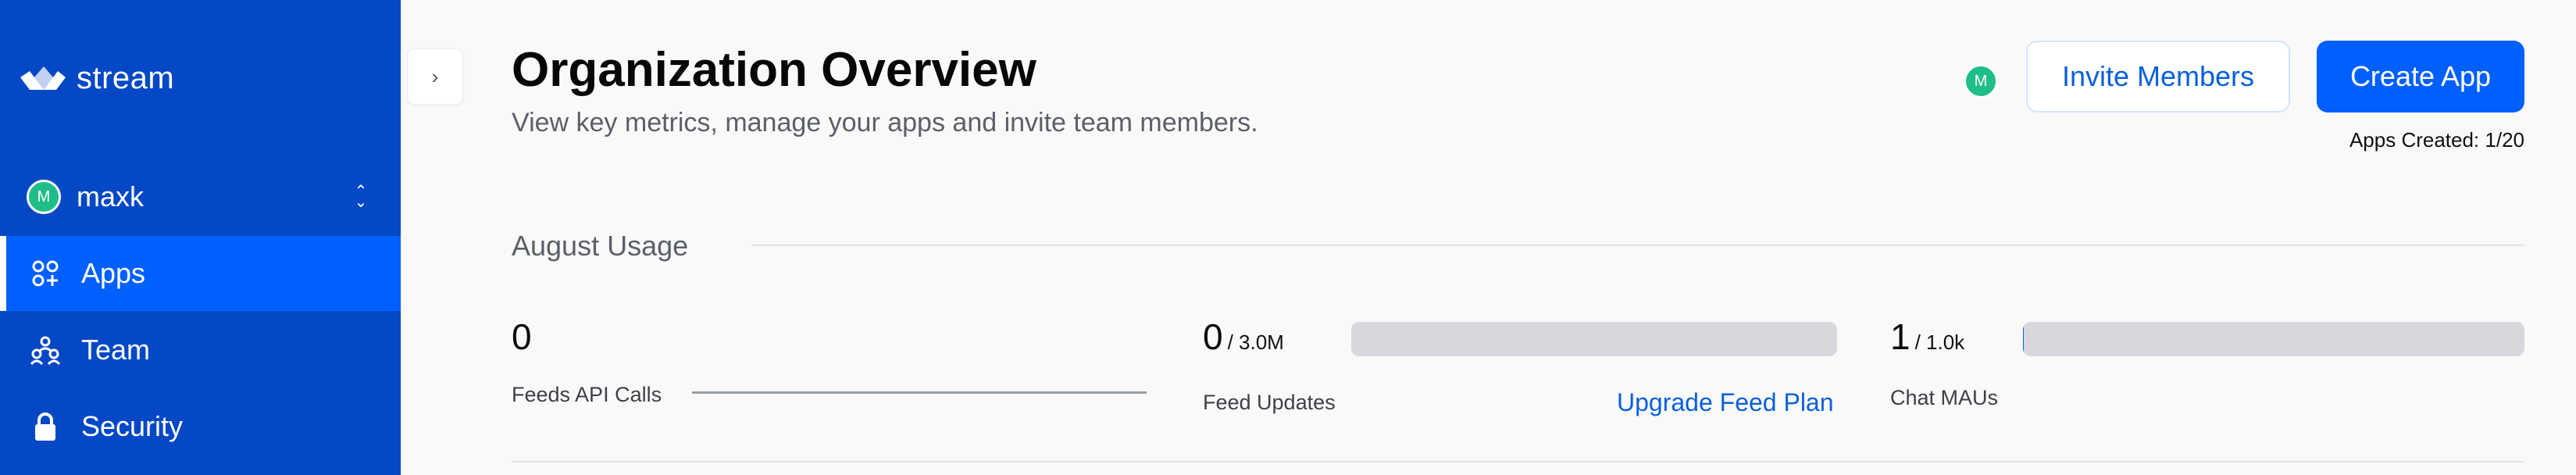 This screenshot has height=475, width=2576. Describe the element at coordinates (113, 273) in the screenshot. I see `sidebar-item-label: Apps` at that location.